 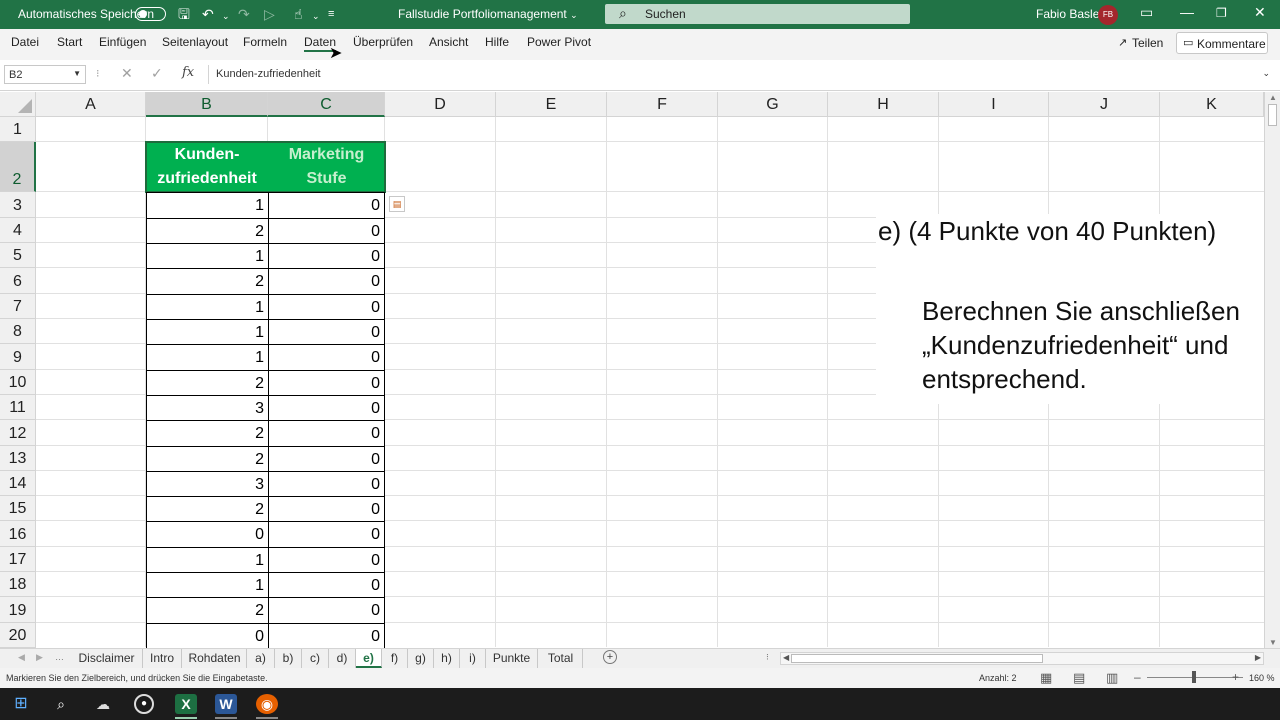 What do you see at coordinates (1260, 12) in the screenshot?
I see `close-icon: ✕` at bounding box center [1260, 12].